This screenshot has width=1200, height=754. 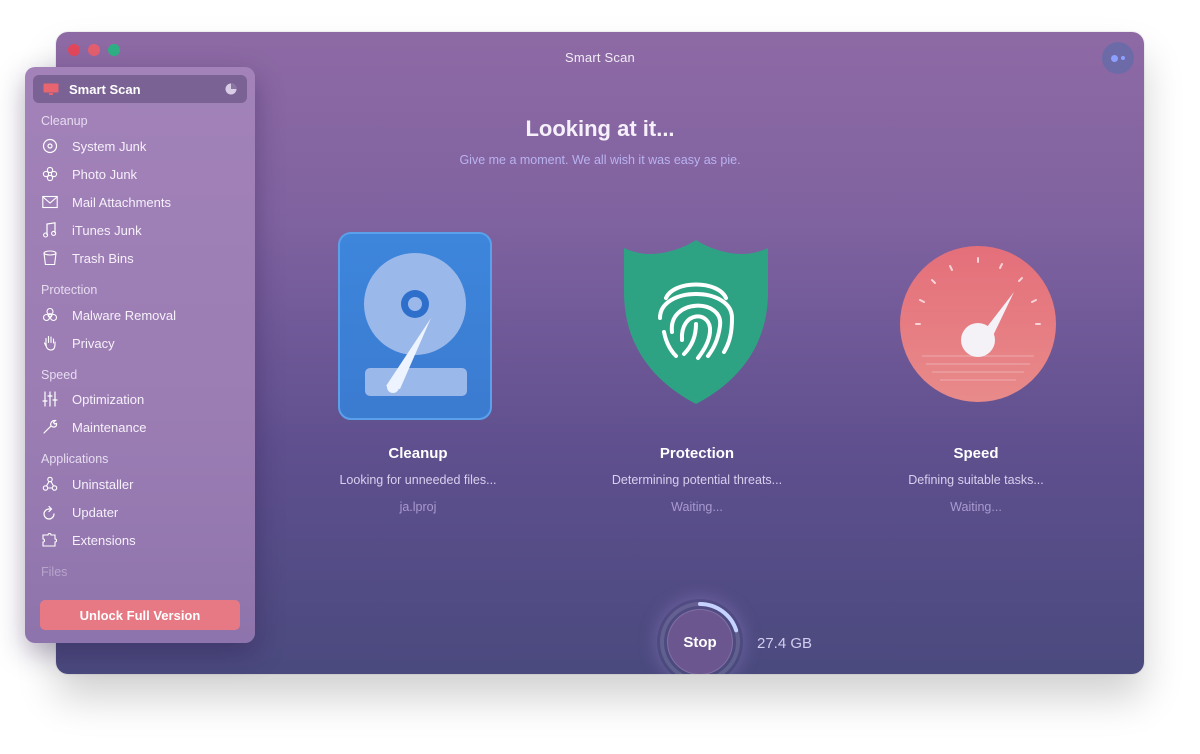 I want to click on sidebar-item-photo-junk: Photo Junk, so click(x=141, y=174).